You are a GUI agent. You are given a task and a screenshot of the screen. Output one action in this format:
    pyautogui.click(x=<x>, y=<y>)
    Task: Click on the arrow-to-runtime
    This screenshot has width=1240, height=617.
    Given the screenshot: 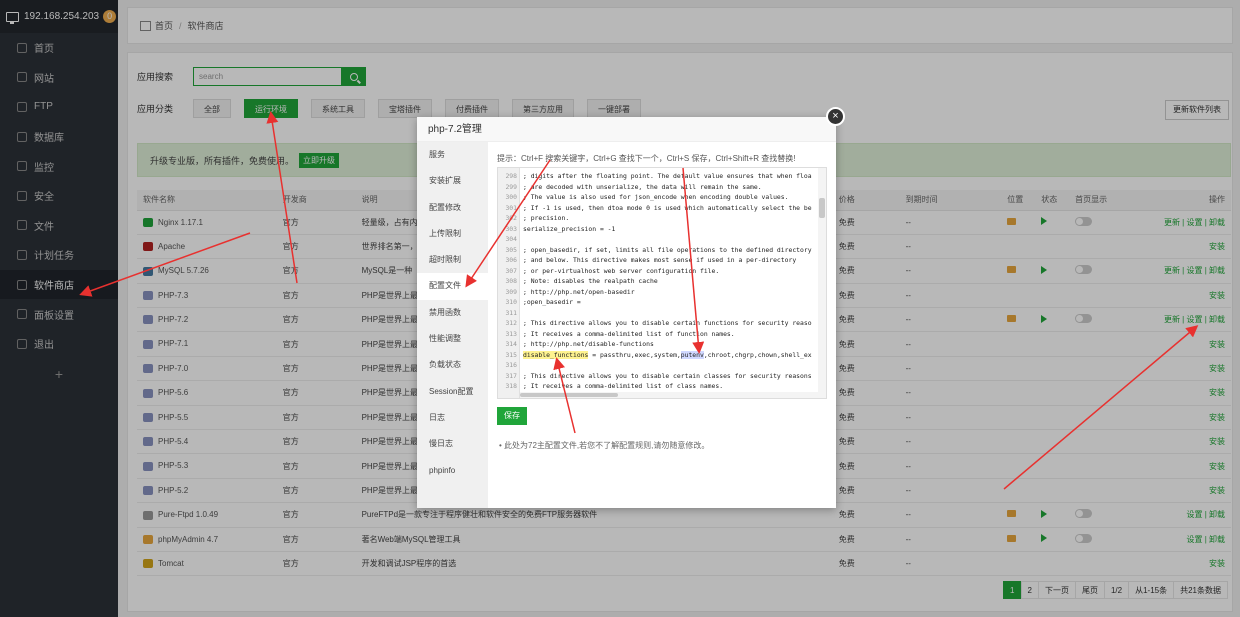 What is the action you would take?
    pyautogui.click(x=282, y=197)
    